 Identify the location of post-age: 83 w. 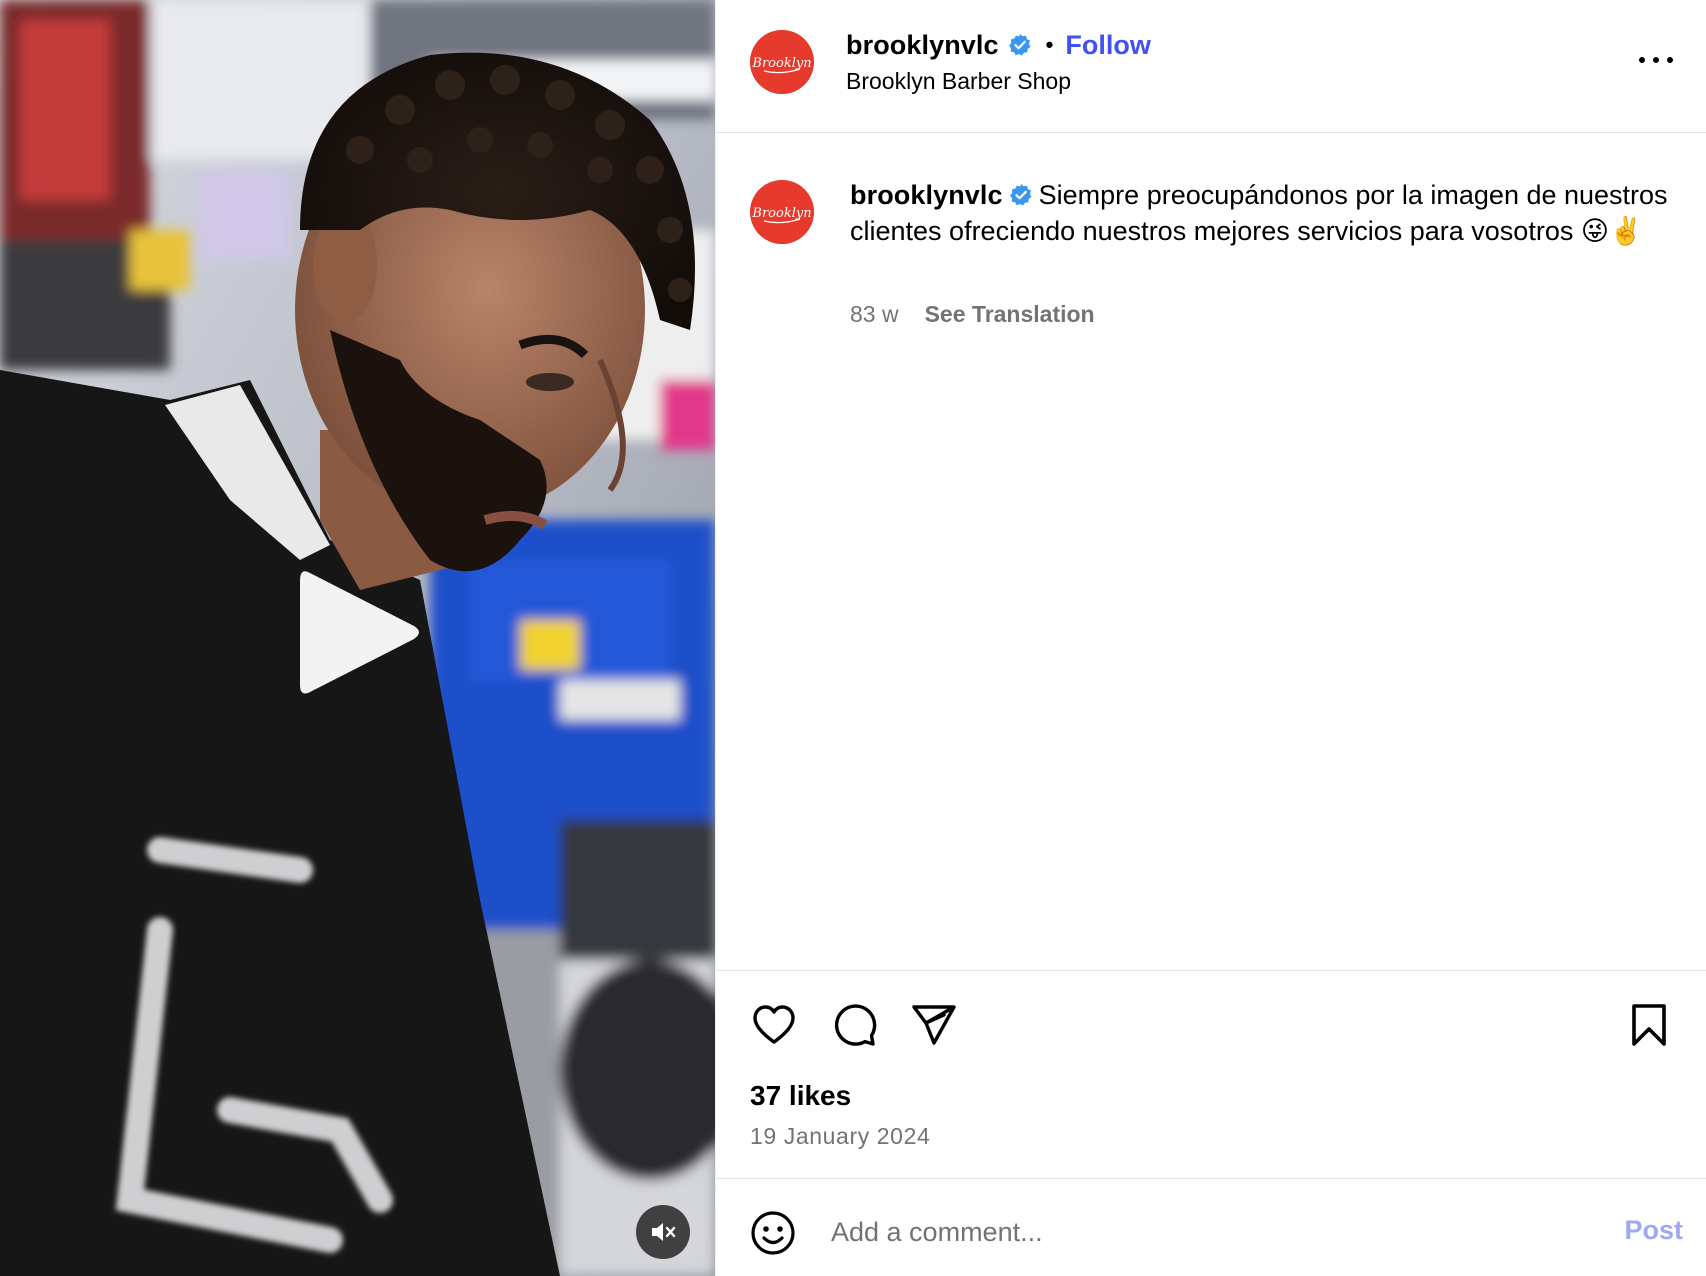
(874, 314).